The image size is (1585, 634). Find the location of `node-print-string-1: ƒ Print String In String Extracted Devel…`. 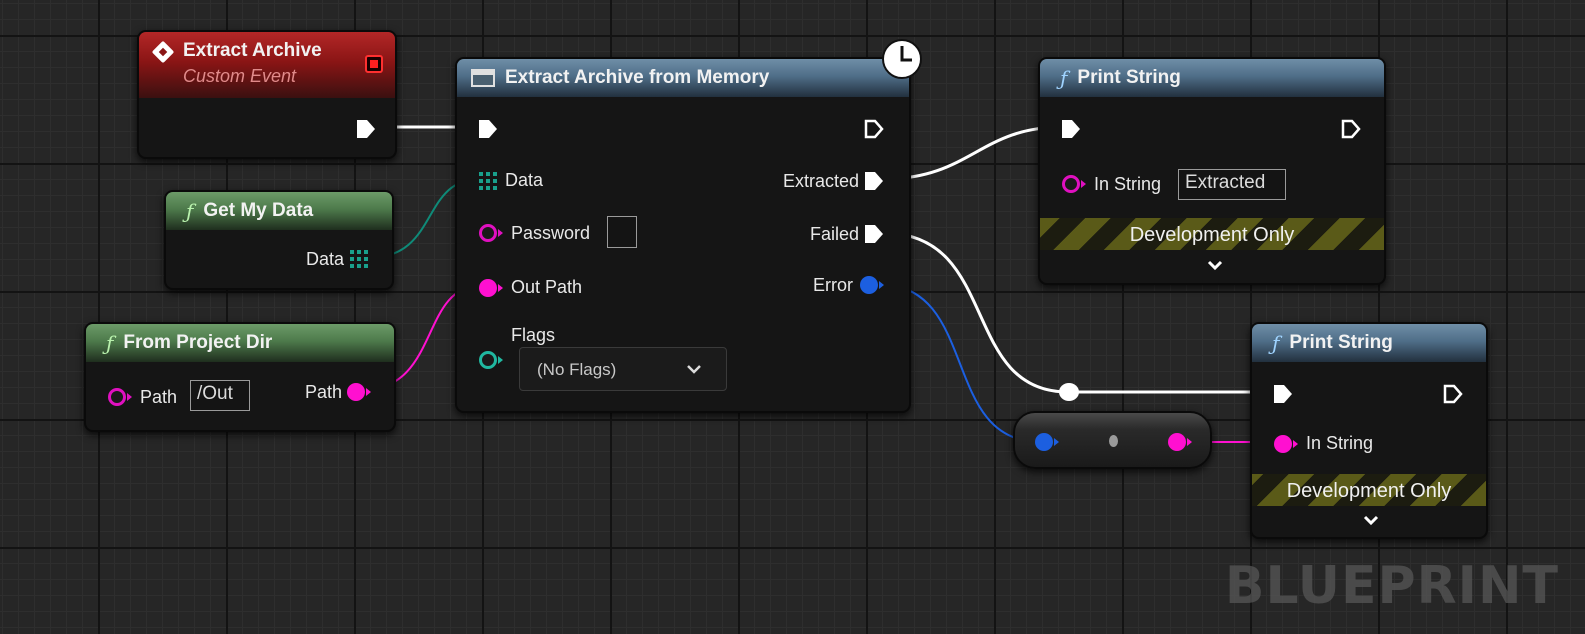

node-print-string-1: ƒ Print String In String Extracted Devel… is located at coordinates (1212, 171).